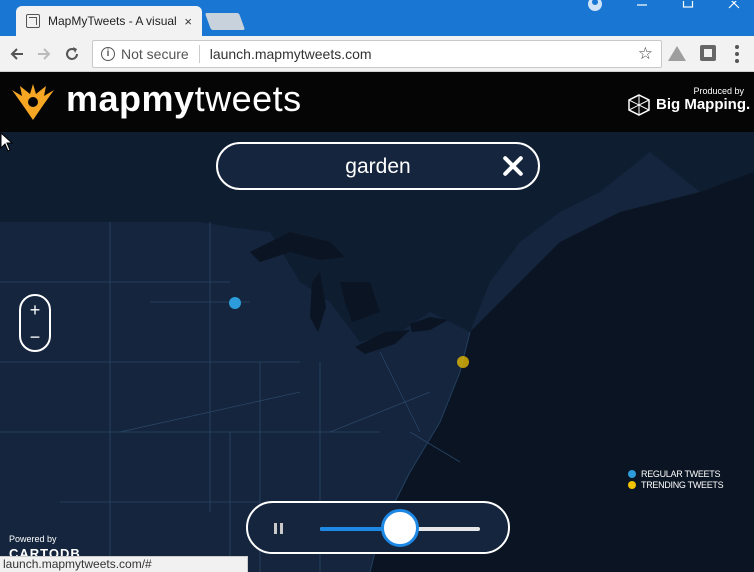  What do you see at coordinates (35, 337) in the screenshot?
I see `zoom-out-button: −` at bounding box center [35, 337].